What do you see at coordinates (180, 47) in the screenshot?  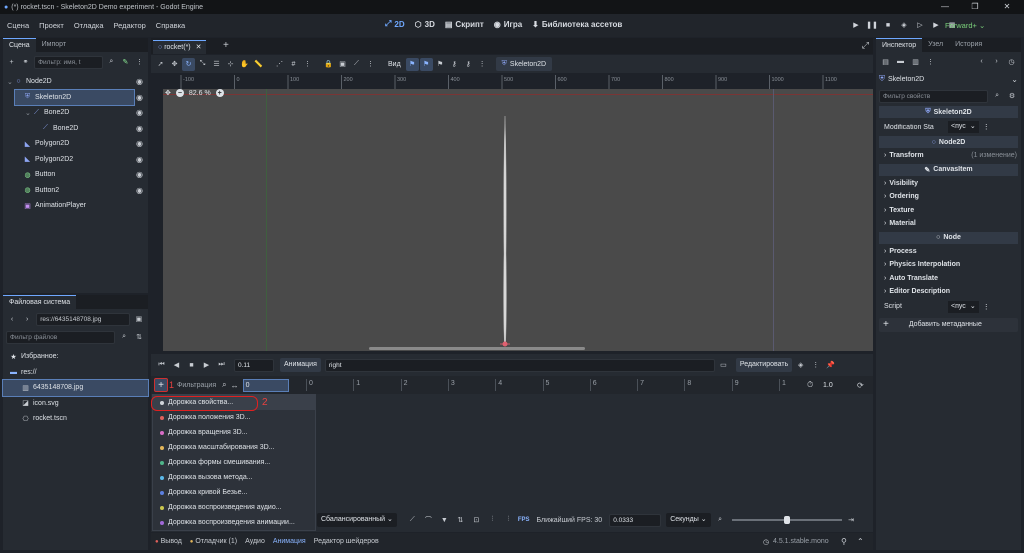 I see `tab-rocket-scene: ○ rocket(*) ✕` at bounding box center [180, 47].